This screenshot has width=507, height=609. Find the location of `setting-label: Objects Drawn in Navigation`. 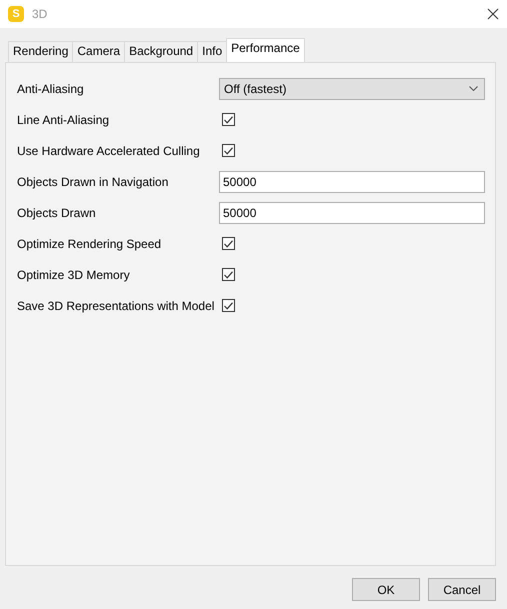

setting-label: Objects Drawn in Navigation is located at coordinates (93, 181).